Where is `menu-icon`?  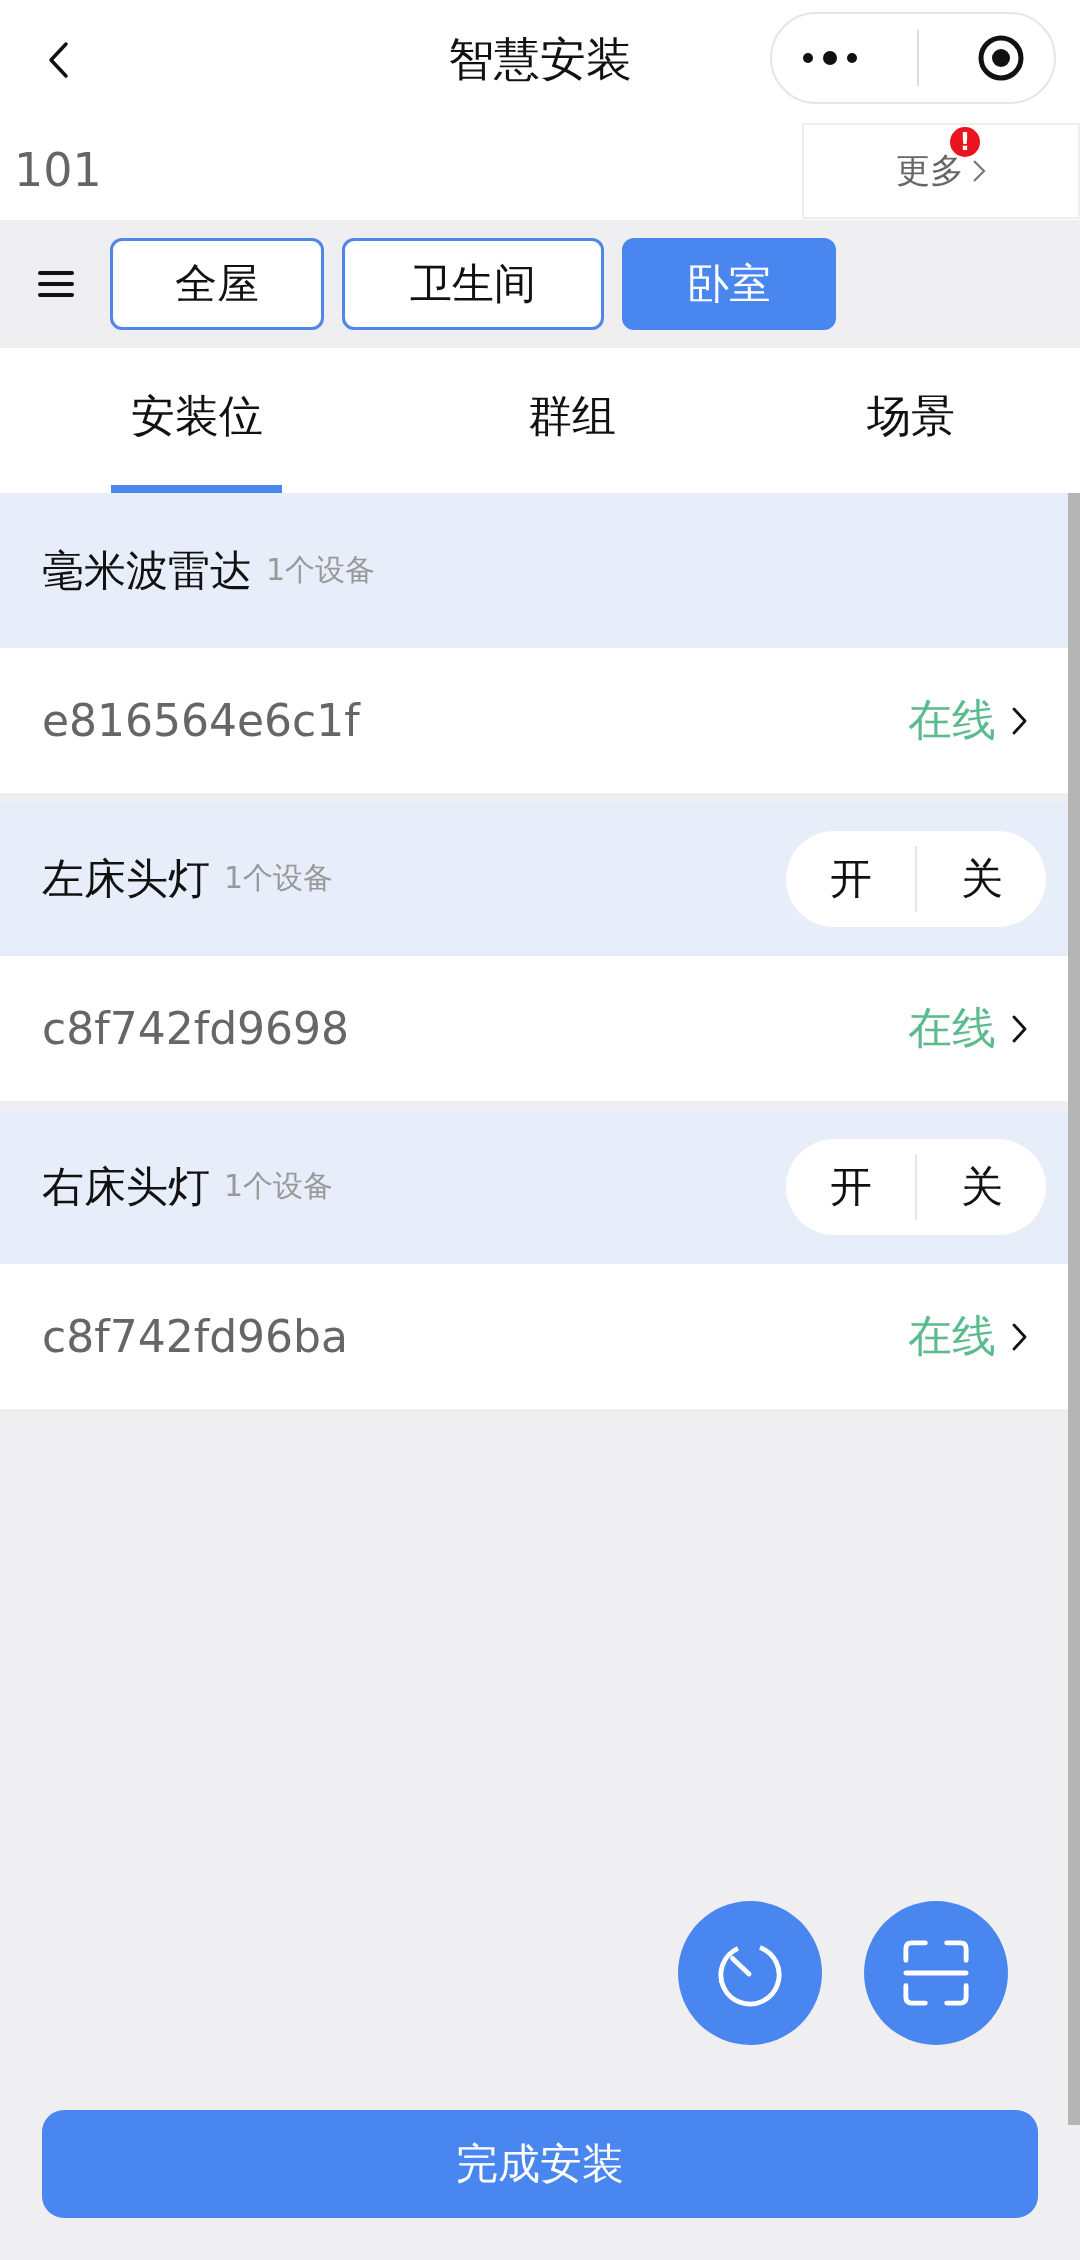 menu-icon is located at coordinates (56, 284).